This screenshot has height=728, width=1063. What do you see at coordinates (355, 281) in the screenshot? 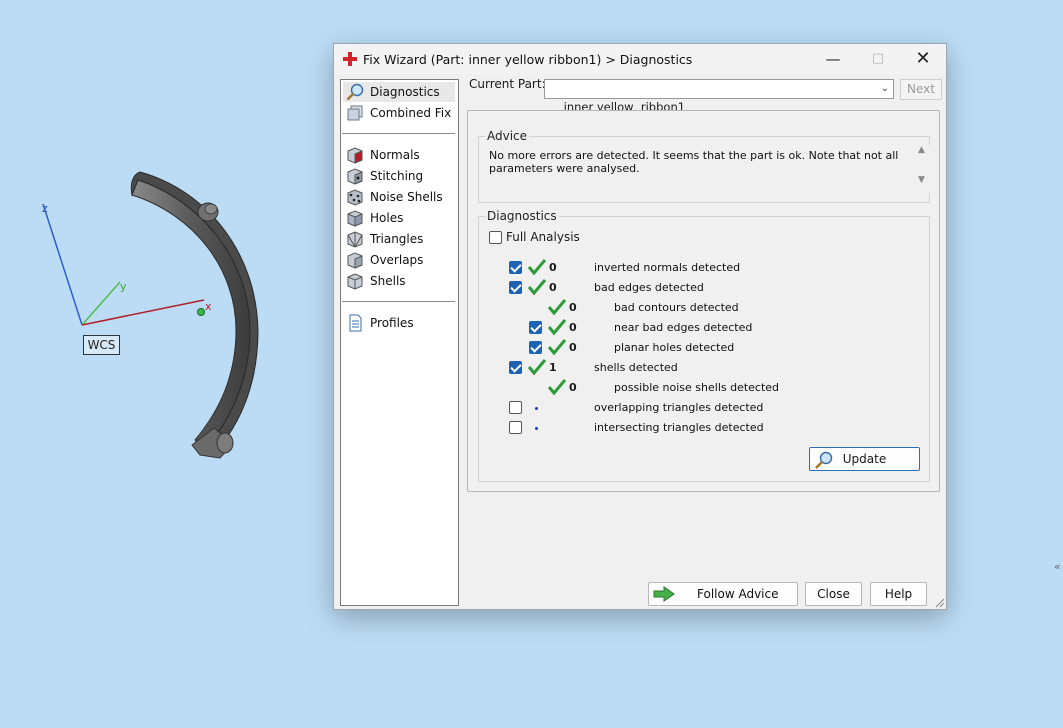
I see `shells-cube-icon` at bounding box center [355, 281].